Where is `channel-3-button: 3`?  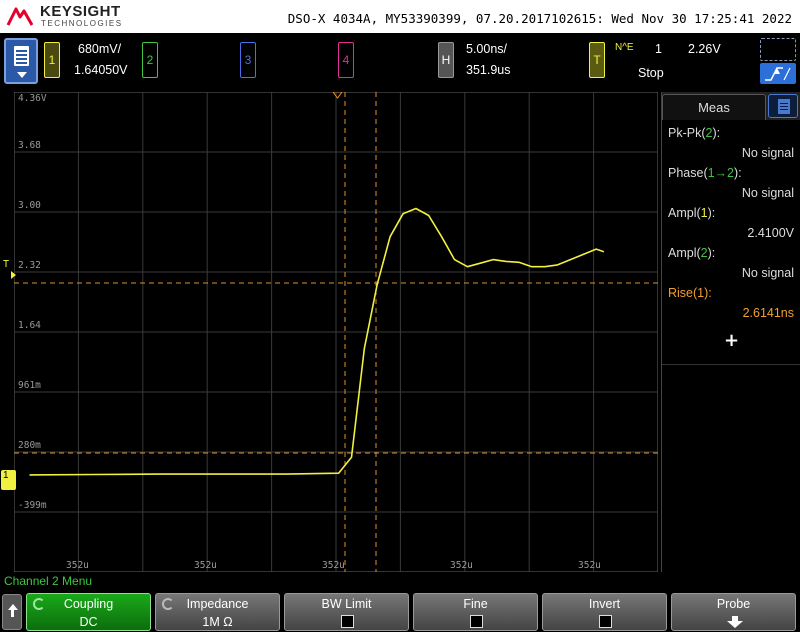 channel-3-button: 3 is located at coordinates (248, 60).